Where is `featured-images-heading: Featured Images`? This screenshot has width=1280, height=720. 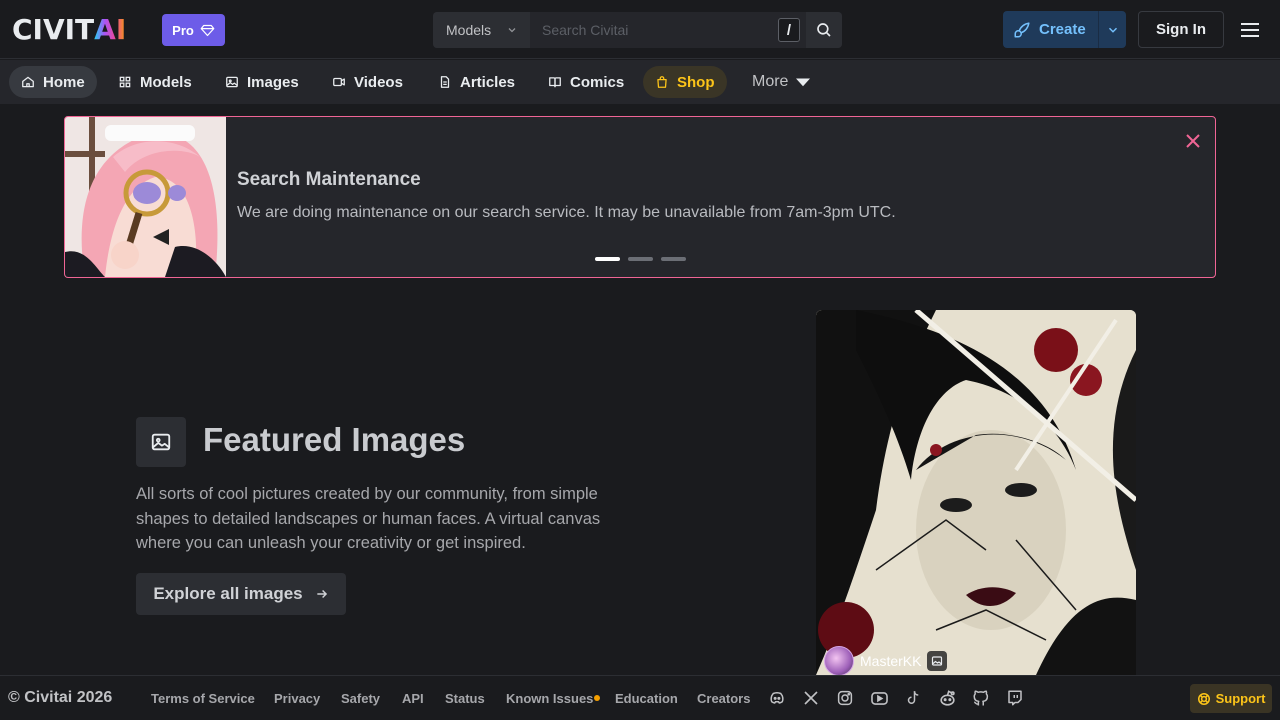 featured-images-heading: Featured Images is located at coordinates (334, 439).